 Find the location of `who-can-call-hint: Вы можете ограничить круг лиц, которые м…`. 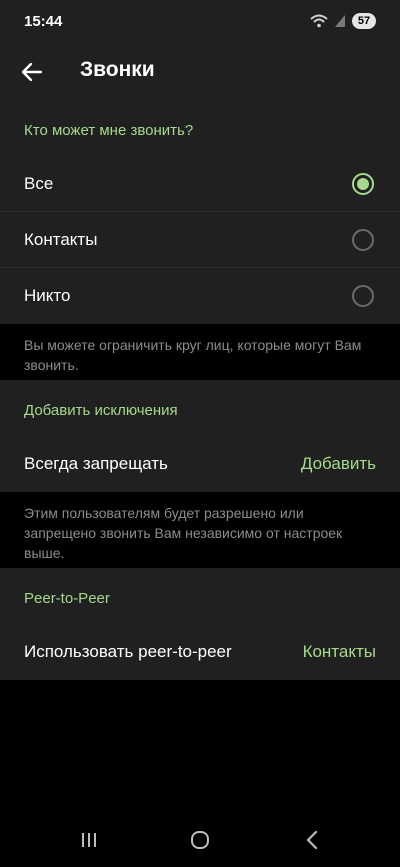

who-can-call-hint: Вы можете ограничить круг лиц, которые м… is located at coordinates (200, 352).